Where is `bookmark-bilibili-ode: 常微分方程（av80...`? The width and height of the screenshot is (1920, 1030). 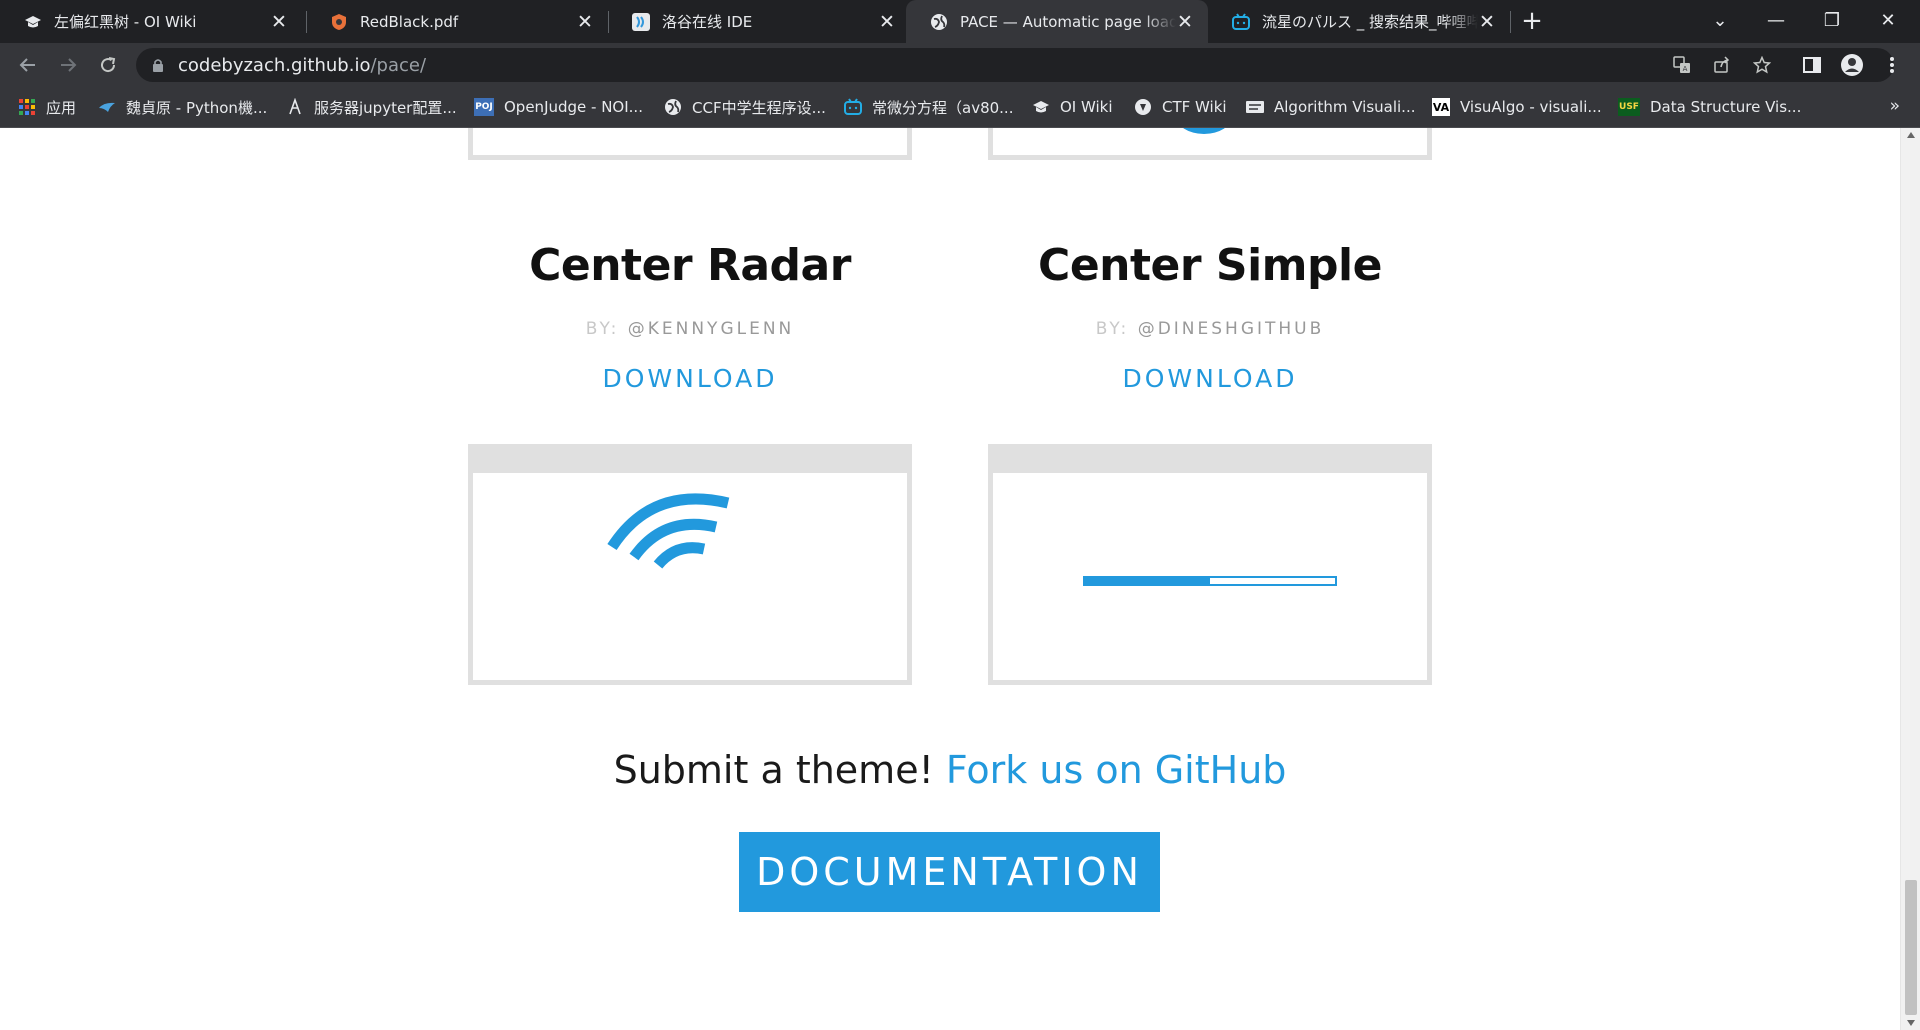
bookmark-bilibili-ode: 常微分方程（av80... is located at coordinates (928, 107).